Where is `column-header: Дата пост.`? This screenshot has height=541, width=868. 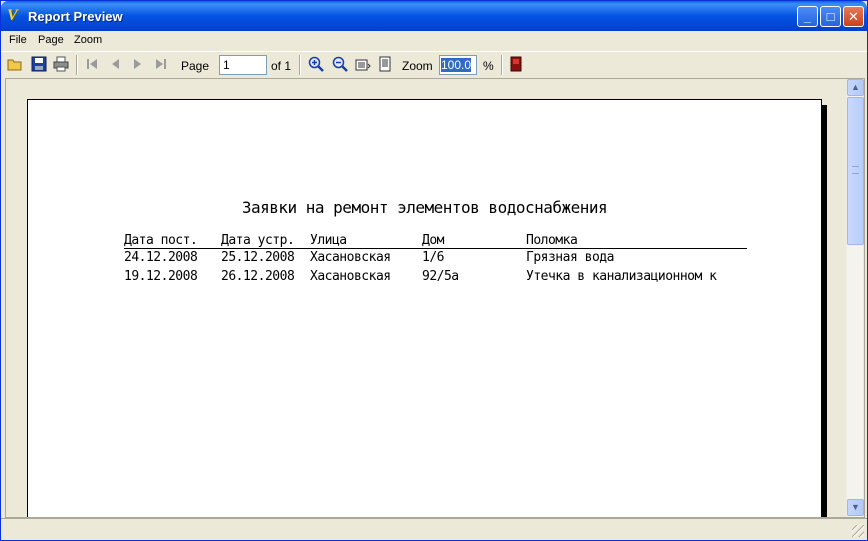
column-header: Дата пост. is located at coordinates (161, 240).